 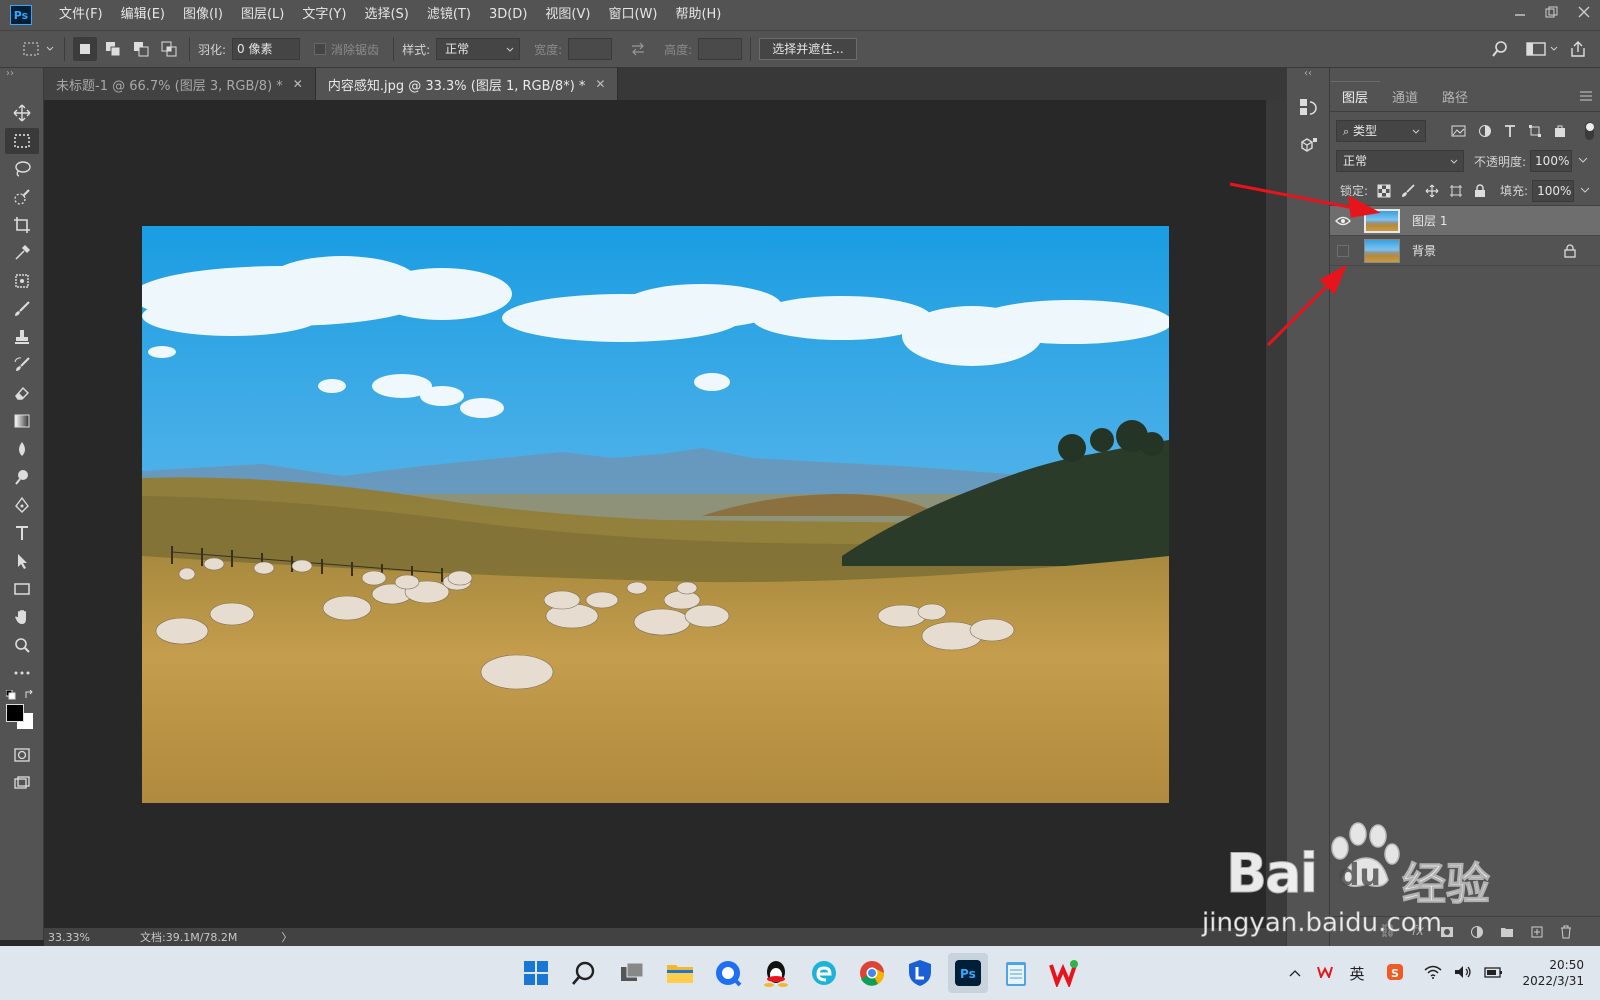 I want to click on quick-browser-icon, so click(x=728, y=973).